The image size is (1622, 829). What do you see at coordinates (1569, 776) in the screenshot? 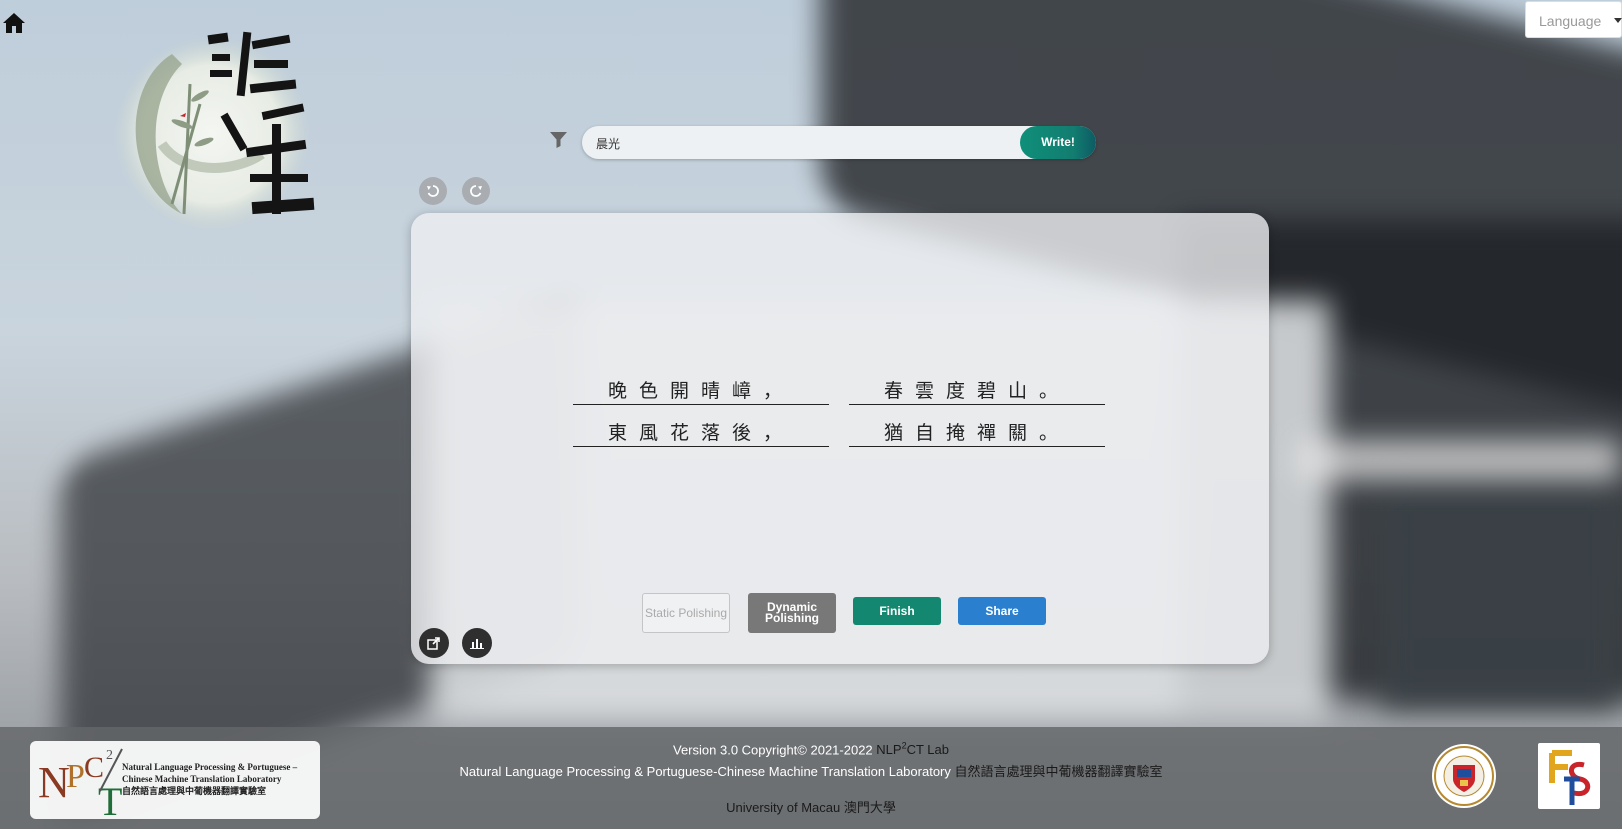
I see `fst-logo-icon` at bounding box center [1569, 776].